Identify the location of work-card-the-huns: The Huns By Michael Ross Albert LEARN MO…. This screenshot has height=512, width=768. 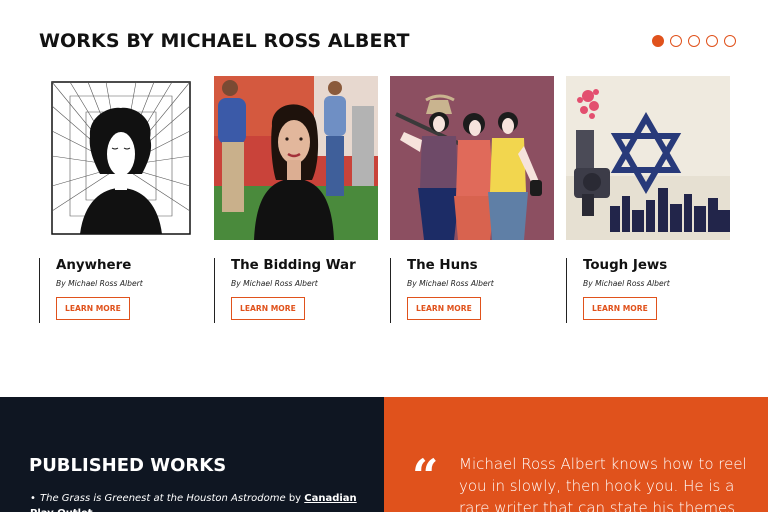
(465, 290).